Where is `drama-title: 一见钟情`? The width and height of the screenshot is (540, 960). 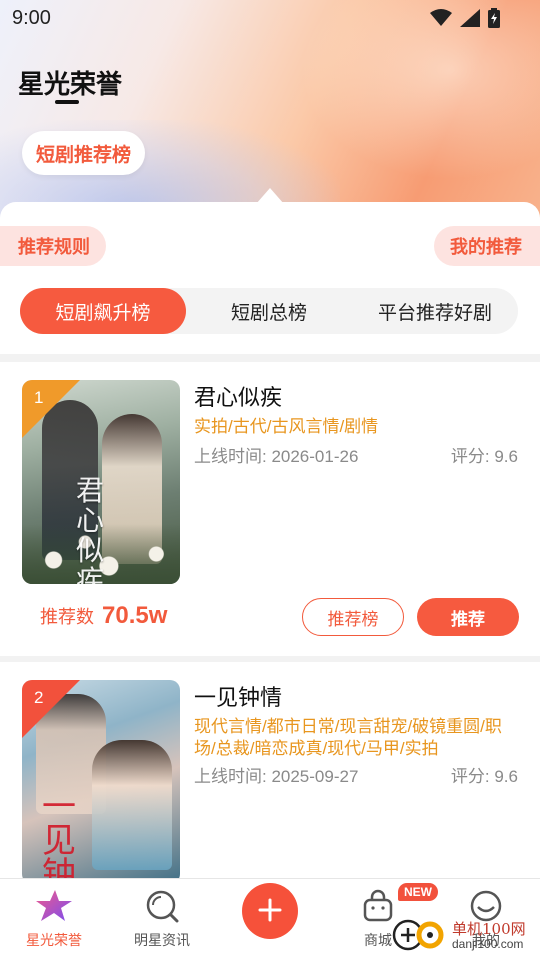
drama-title: 一见钟情 is located at coordinates (238, 696).